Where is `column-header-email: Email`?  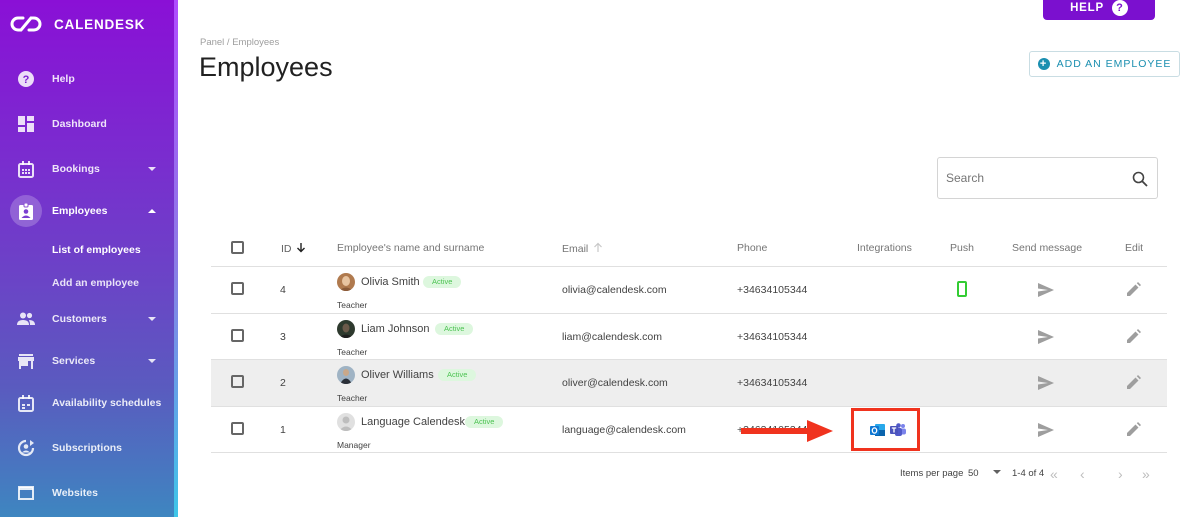
column-header-email: Email is located at coordinates (582, 248).